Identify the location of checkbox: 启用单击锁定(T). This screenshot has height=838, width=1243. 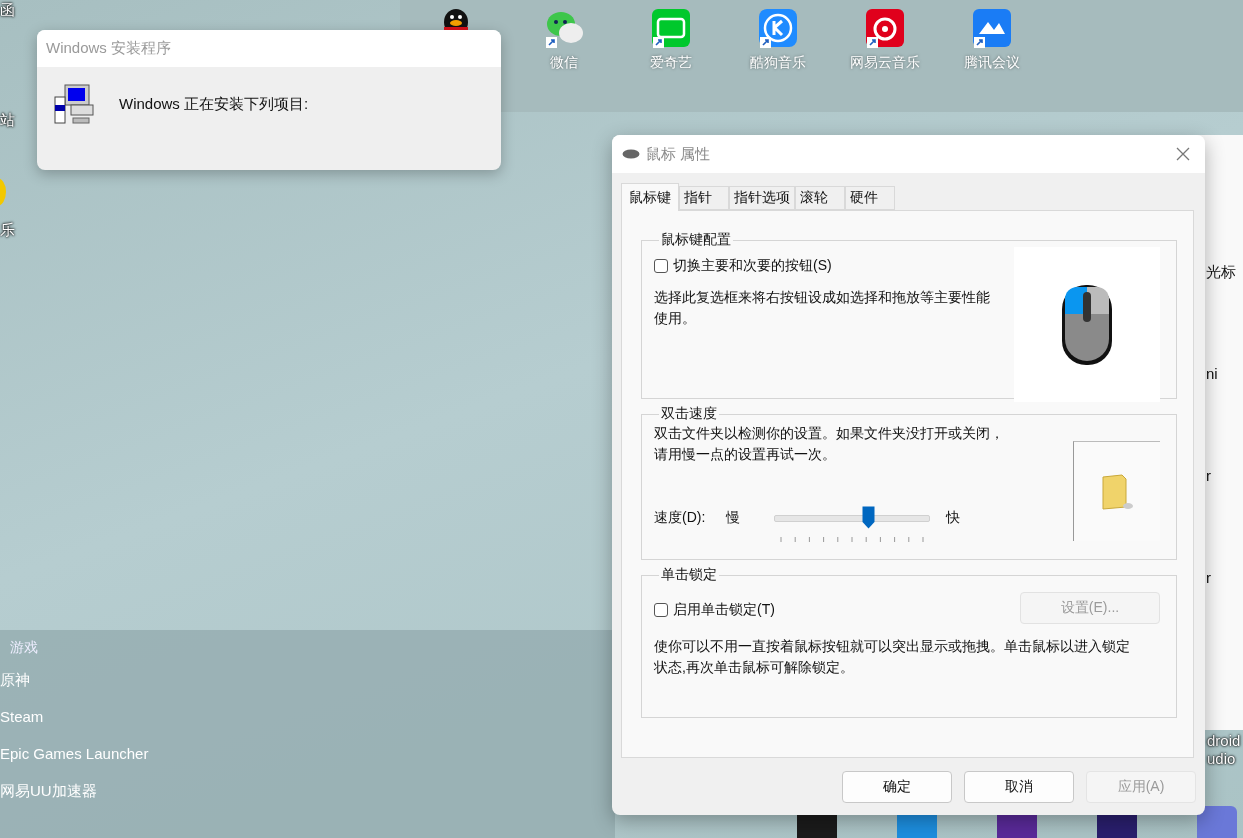
(714, 610).